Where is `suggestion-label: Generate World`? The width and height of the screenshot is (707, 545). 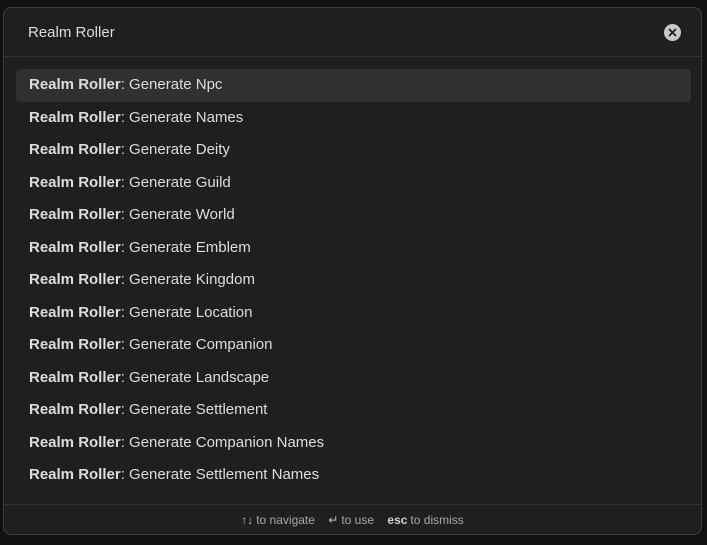 suggestion-label: Generate World is located at coordinates (182, 214).